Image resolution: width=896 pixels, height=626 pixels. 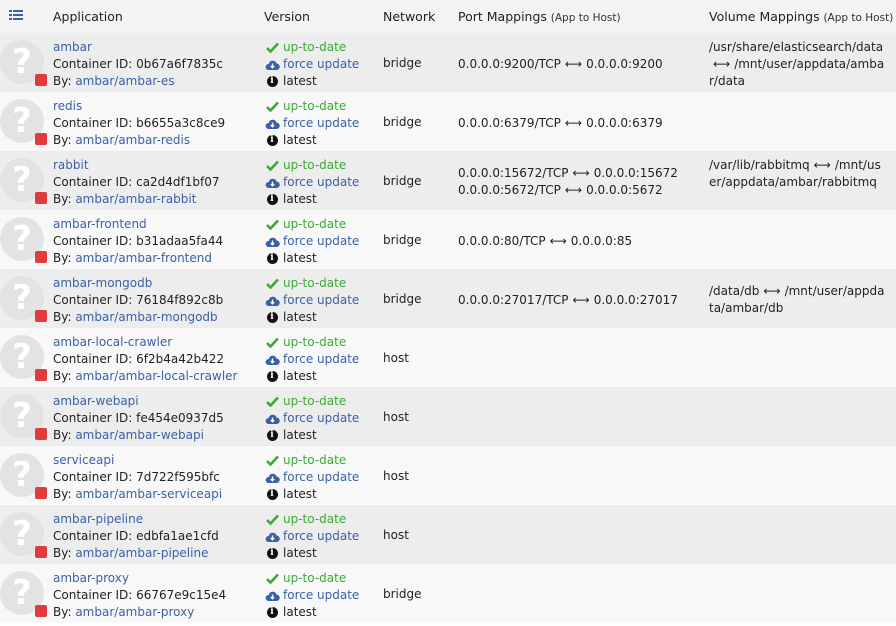 I want to click on port-mapping: 0.0.0.0:80/TCP ⟷ 0.0.0.0:85, so click(x=545, y=241).